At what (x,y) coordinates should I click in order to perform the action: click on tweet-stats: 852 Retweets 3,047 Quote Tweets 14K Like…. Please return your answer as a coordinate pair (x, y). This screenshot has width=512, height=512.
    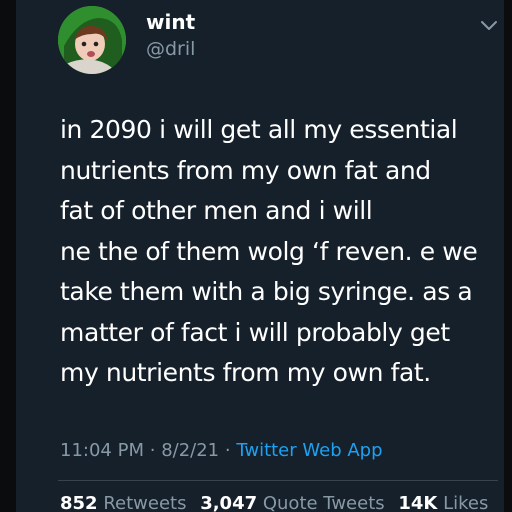
    Looking at the image, I should click on (274, 502).